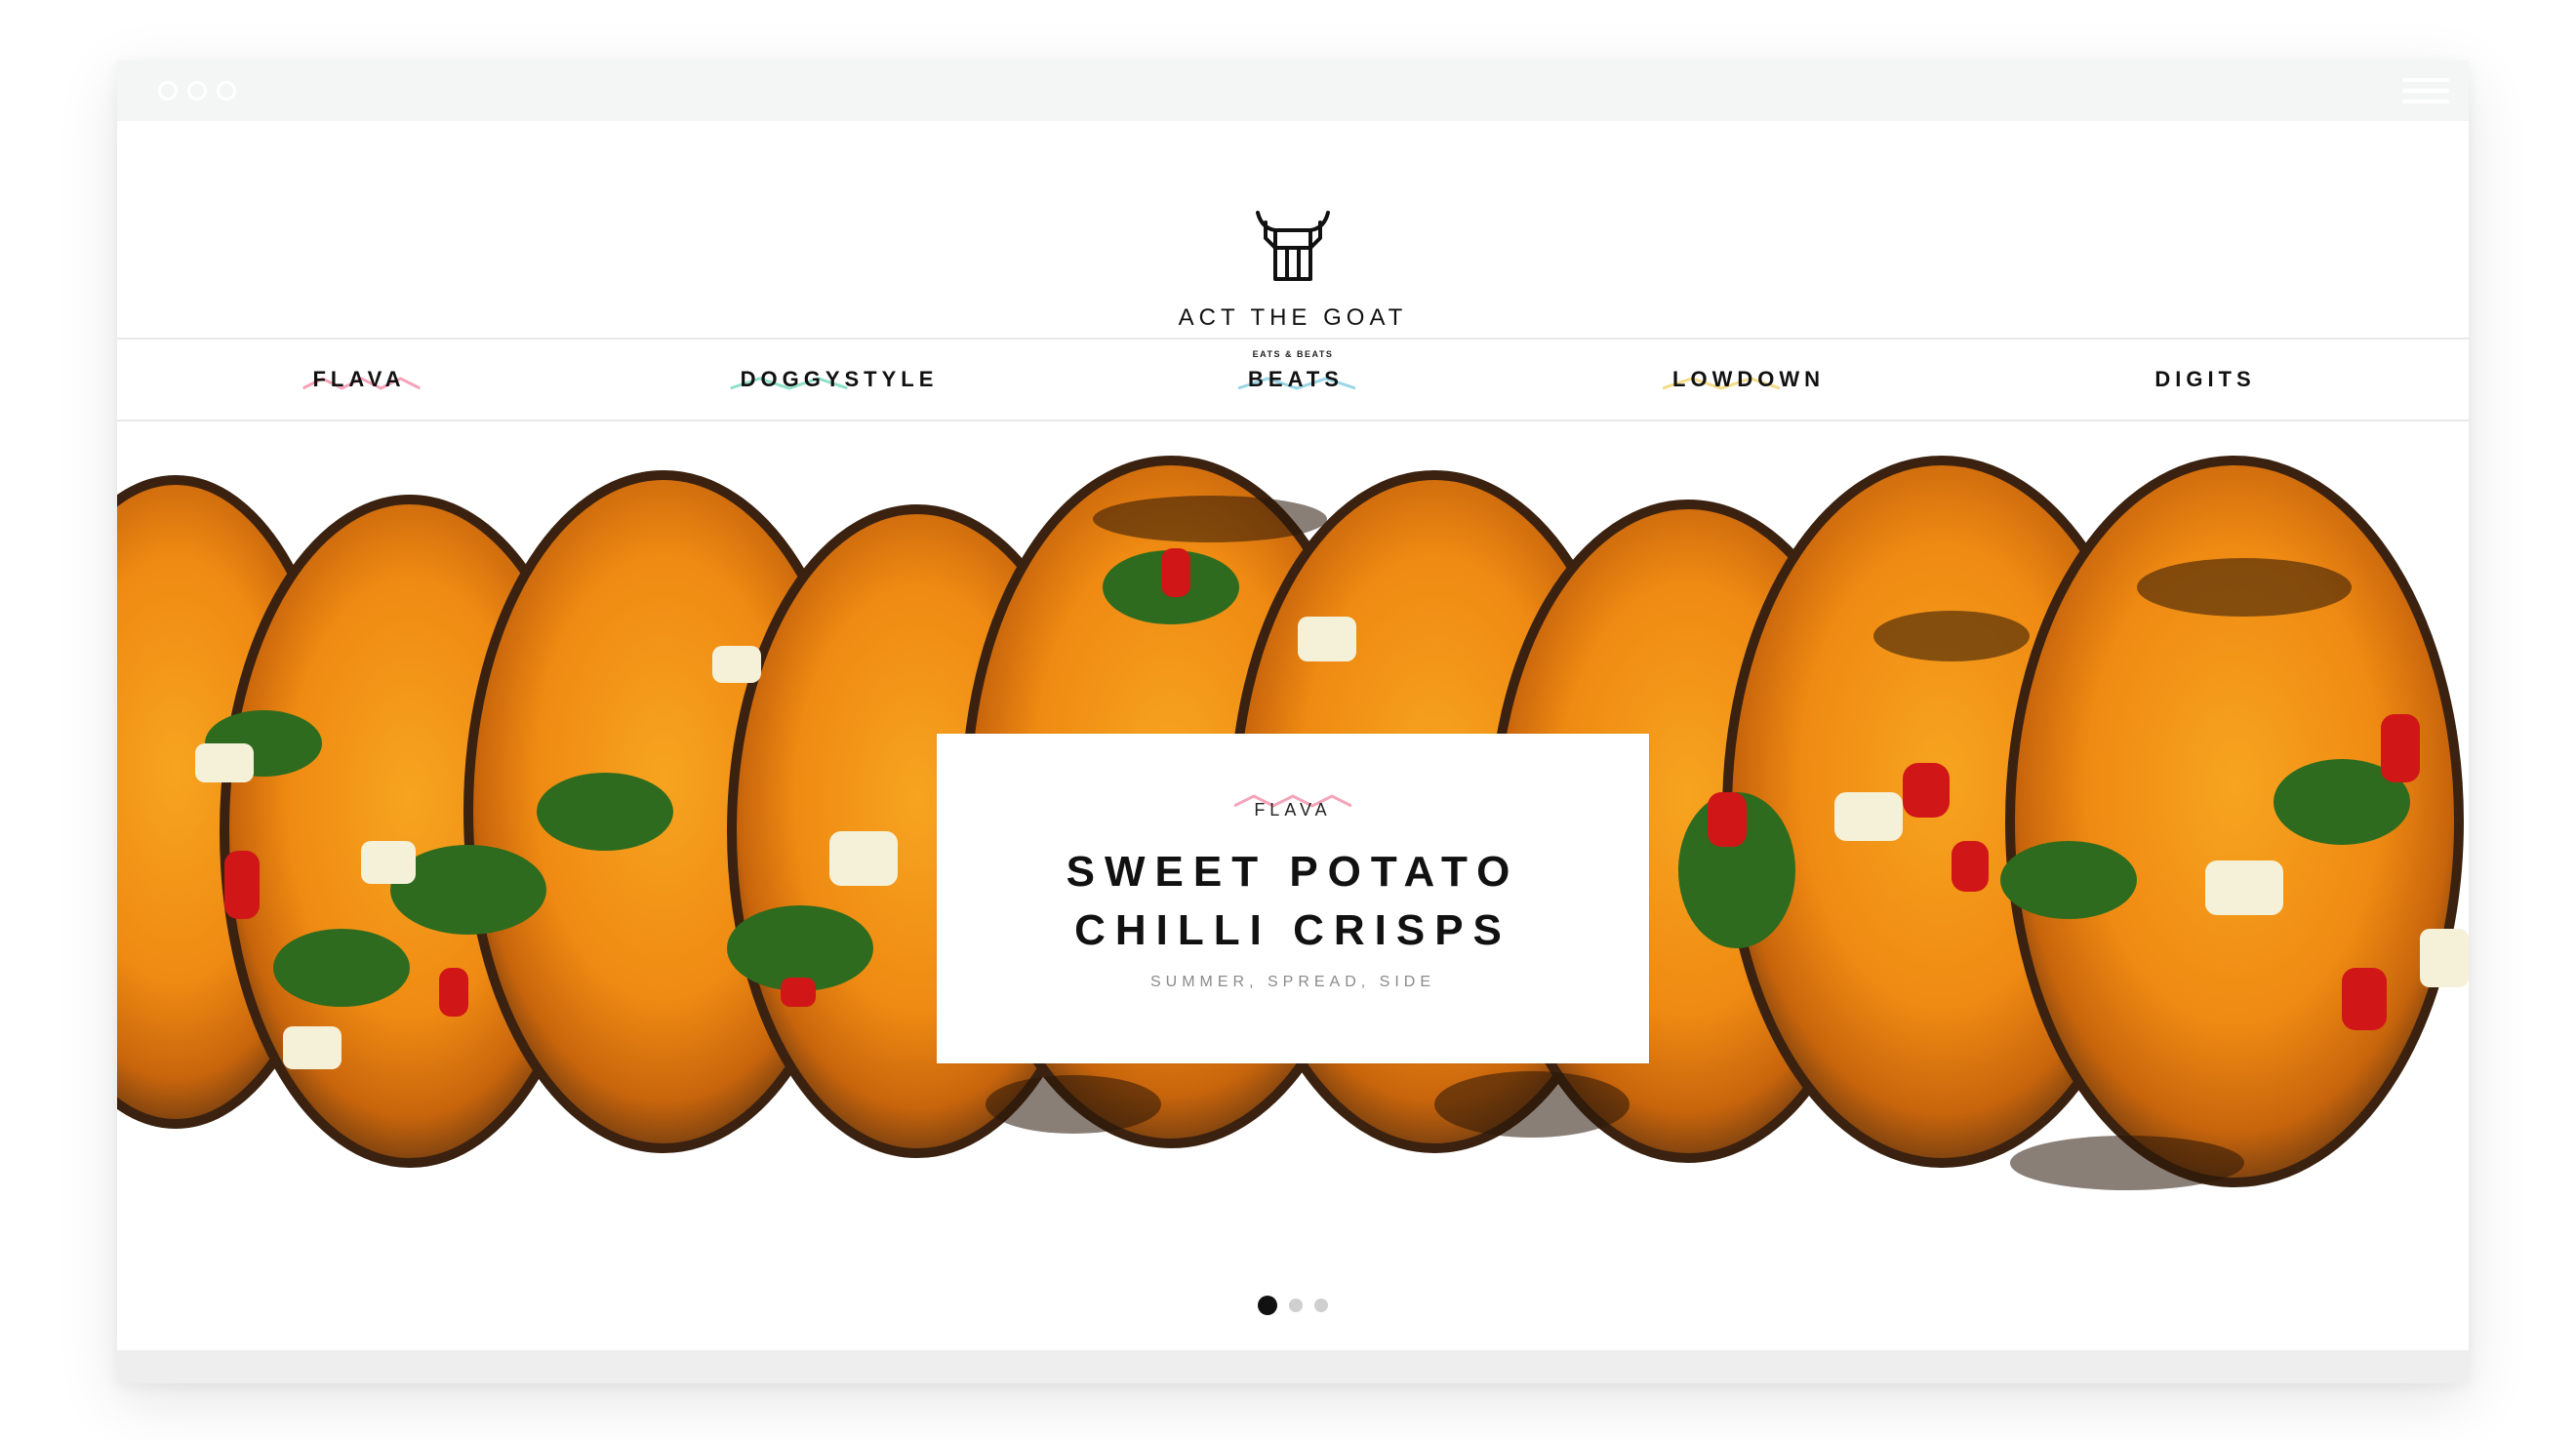 The width and height of the screenshot is (2576, 1440). I want to click on nav-item-label: BEATS, so click(1296, 379).